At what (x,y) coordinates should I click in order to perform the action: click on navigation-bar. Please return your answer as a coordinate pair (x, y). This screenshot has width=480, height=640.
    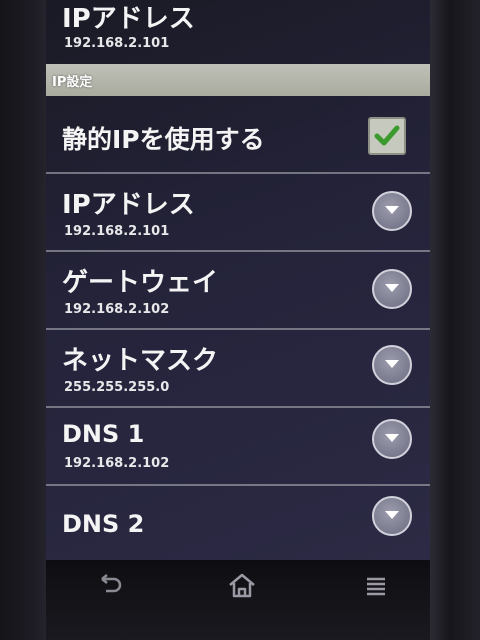
    Looking at the image, I should click on (238, 600).